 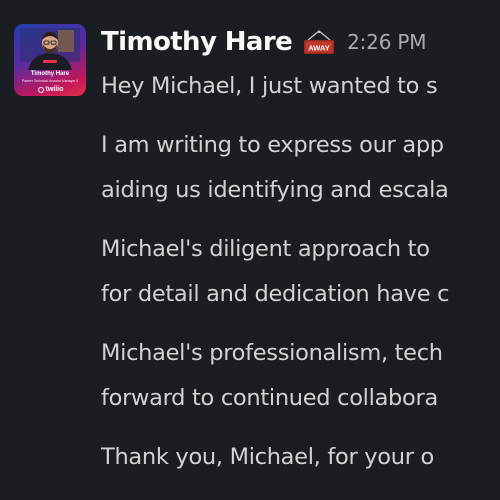 I want to click on message-line: Hey Michael, I just wanted to s, so click(x=269, y=86).